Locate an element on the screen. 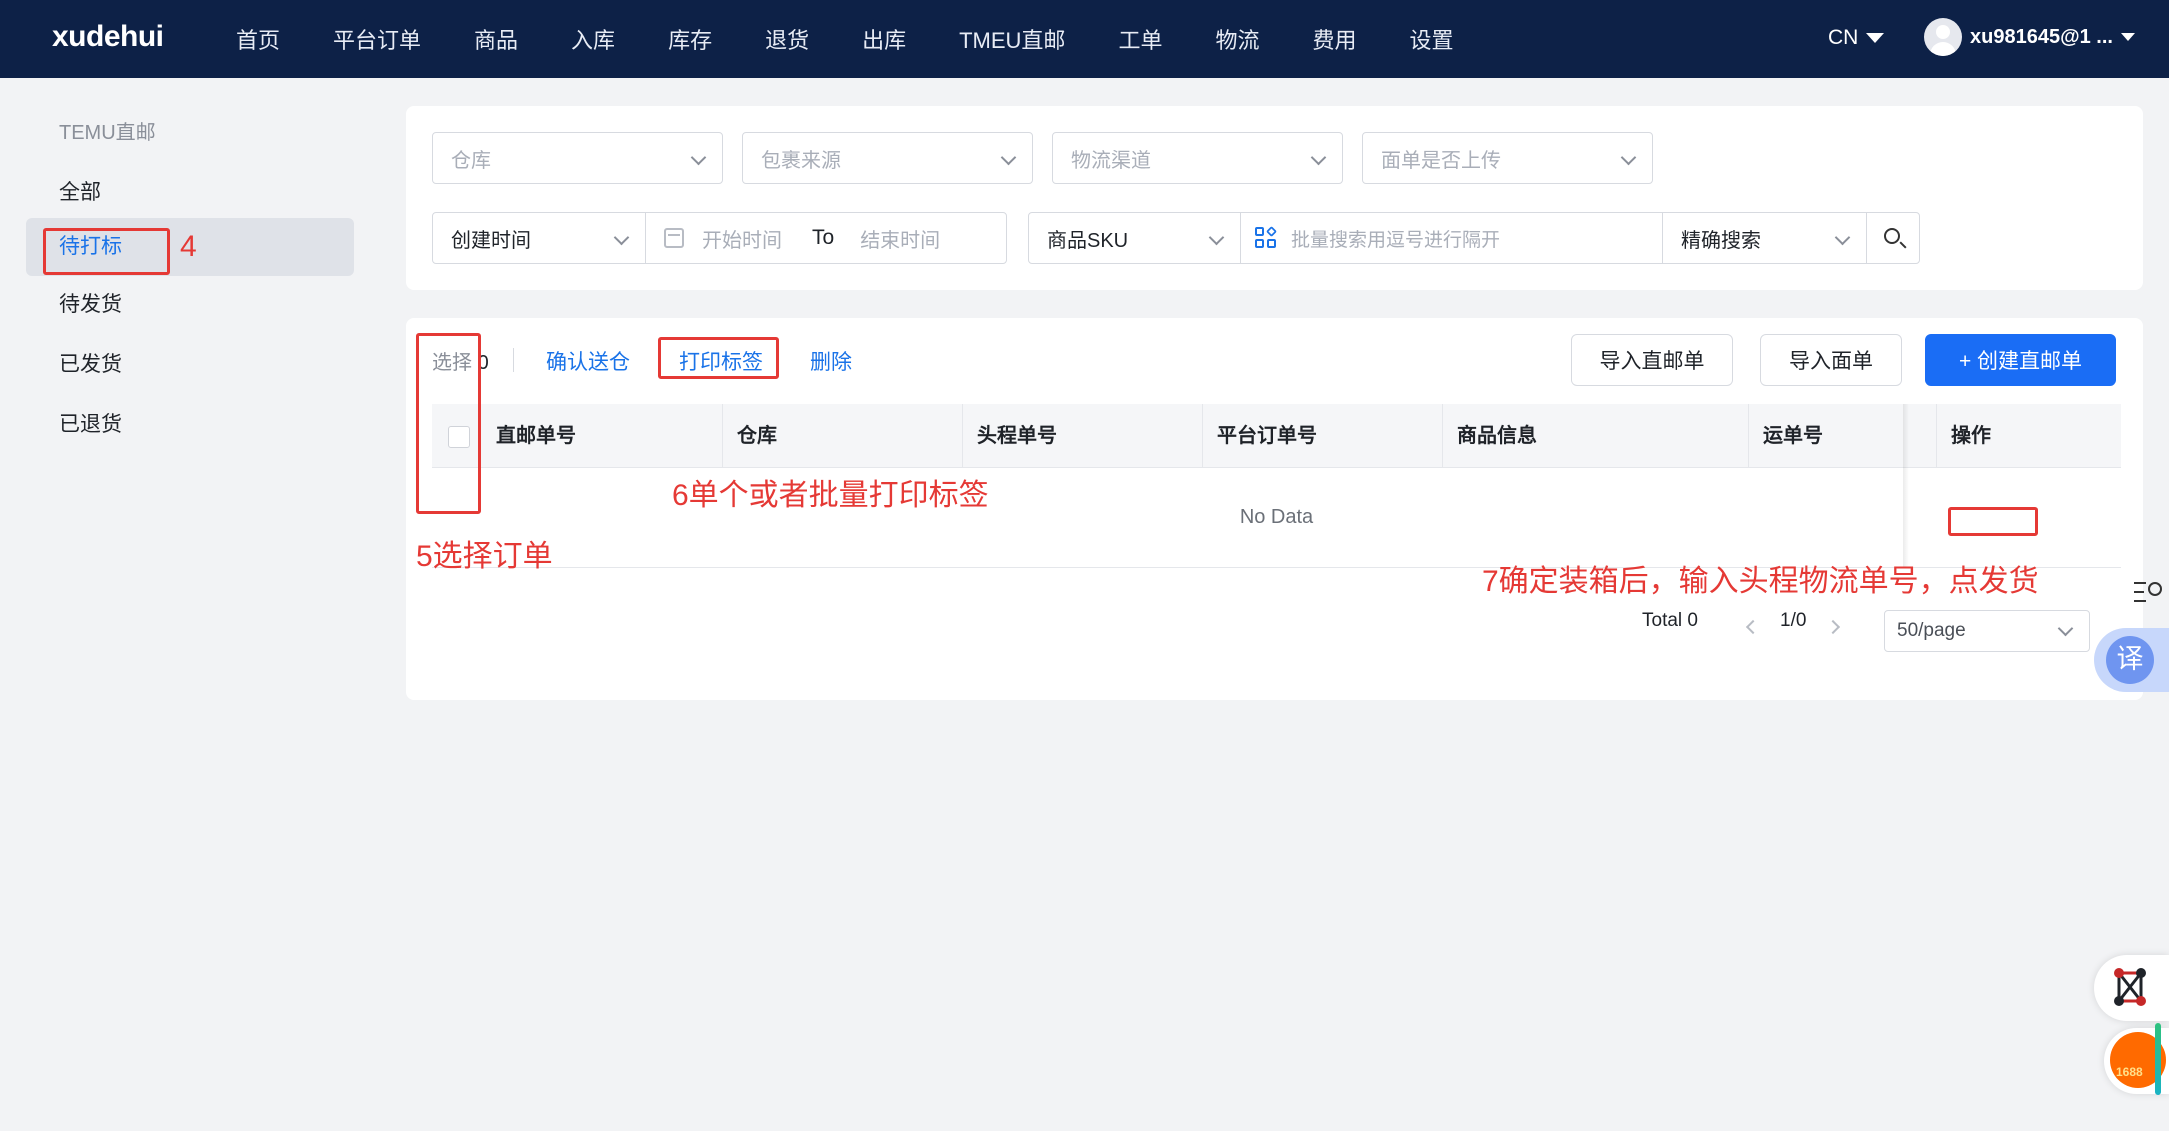 Image resolution: width=2169 pixels, height=1131 pixels. pagination-total: Total 0 is located at coordinates (1670, 620).